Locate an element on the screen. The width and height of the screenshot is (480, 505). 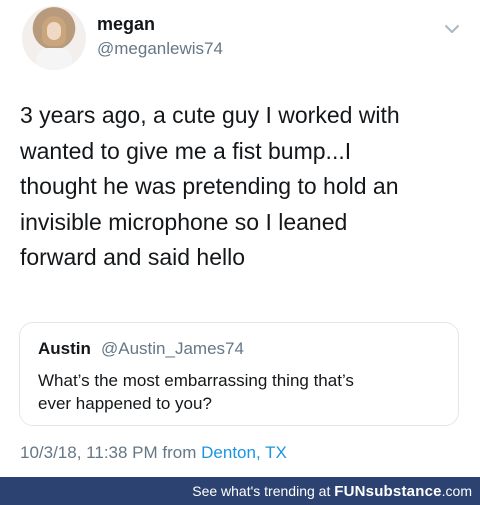
avatar-shirt is located at coordinates (54, 59).